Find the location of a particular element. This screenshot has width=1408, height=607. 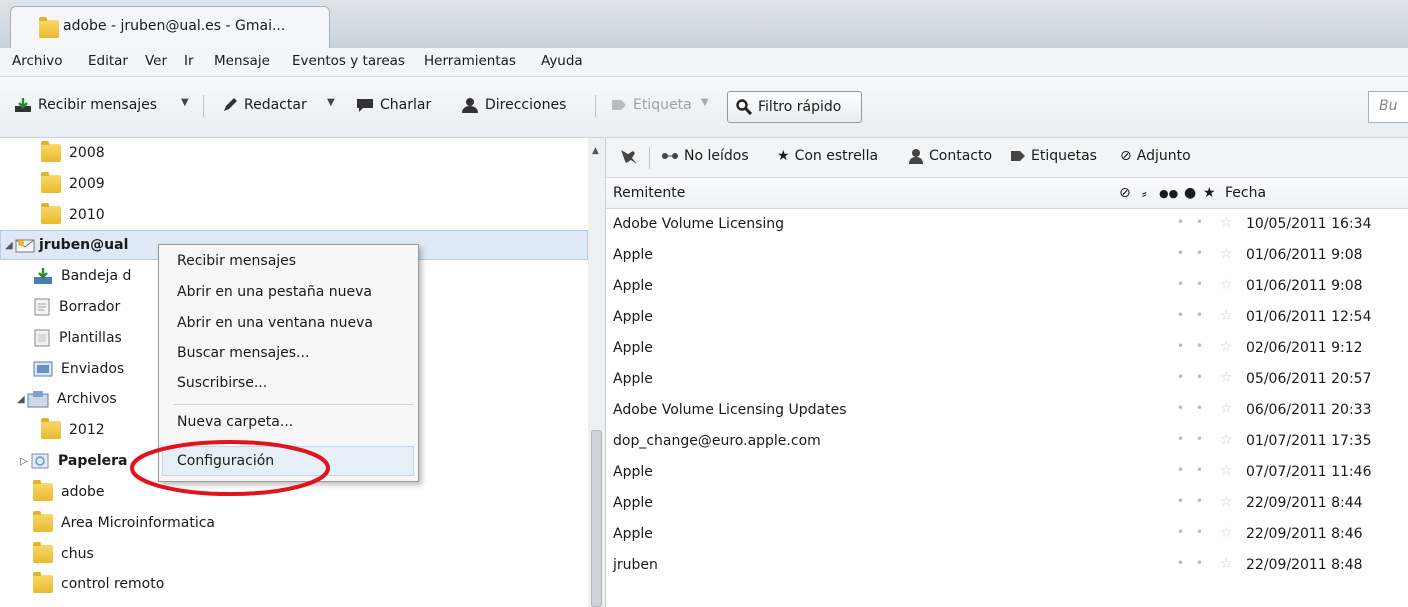

scroll-up-icon: ▲ is located at coordinates (595, 151).